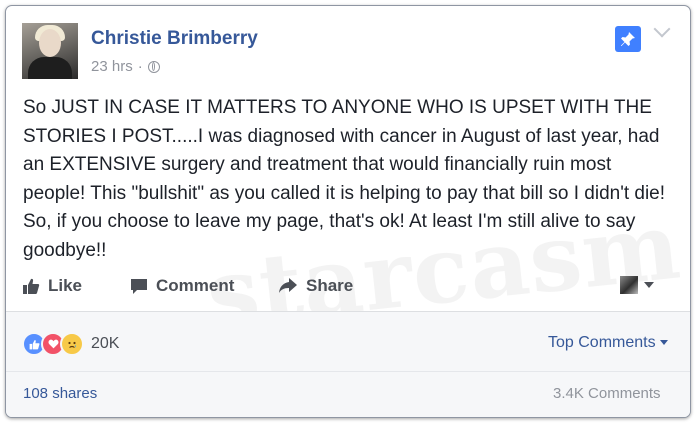 The image size is (700, 426). What do you see at coordinates (139, 286) in the screenshot?
I see `comment-icon` at bounding box center [139, 286].